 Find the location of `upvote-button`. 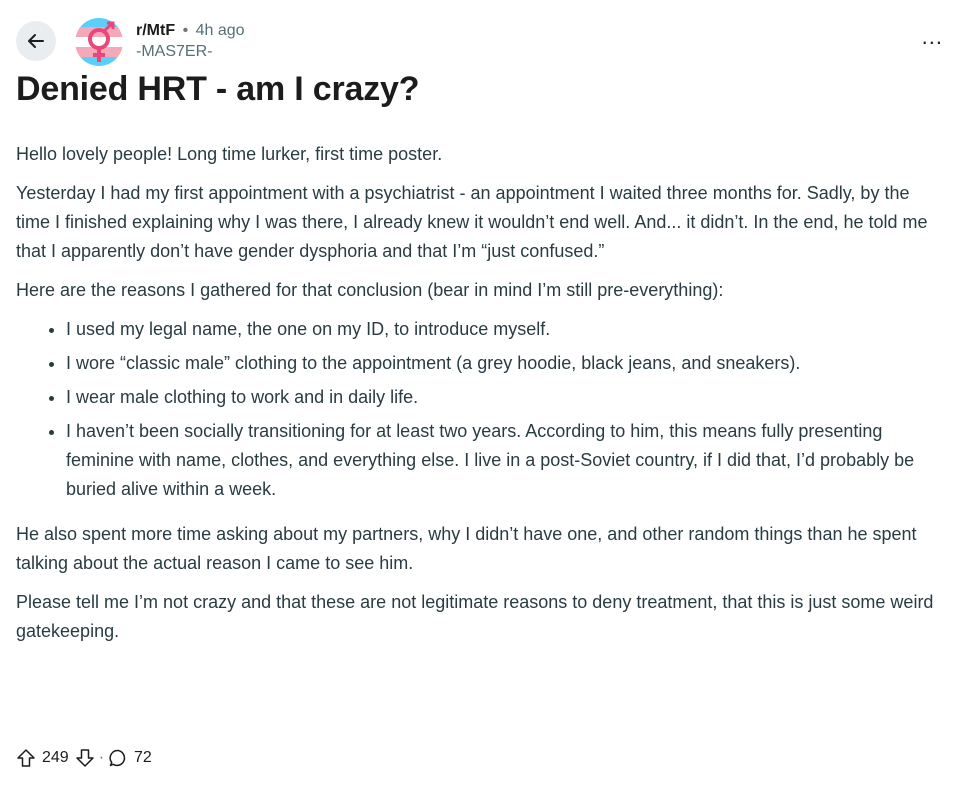

upvote-button is located at coordinates (26, 758).